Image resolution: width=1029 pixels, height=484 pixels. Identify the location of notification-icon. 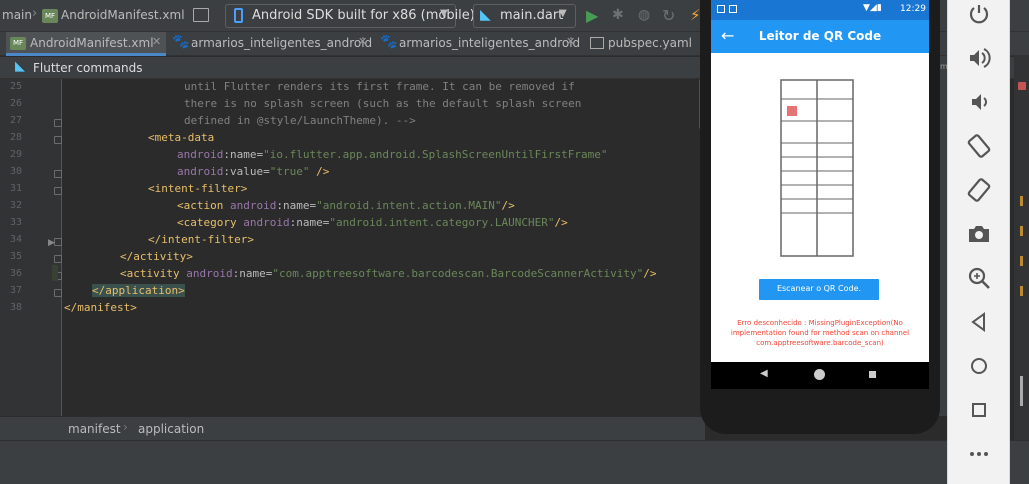
(733, 9).